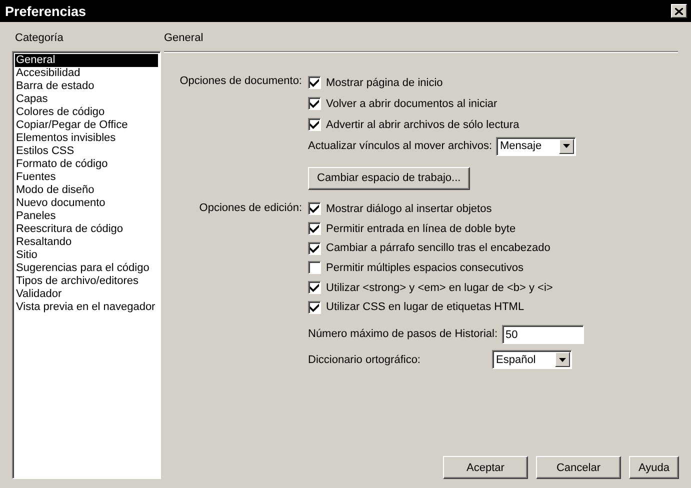 This screenshot has width=691, height=488. I want to click on dialog-button: Cancelar, so click(578, 467).